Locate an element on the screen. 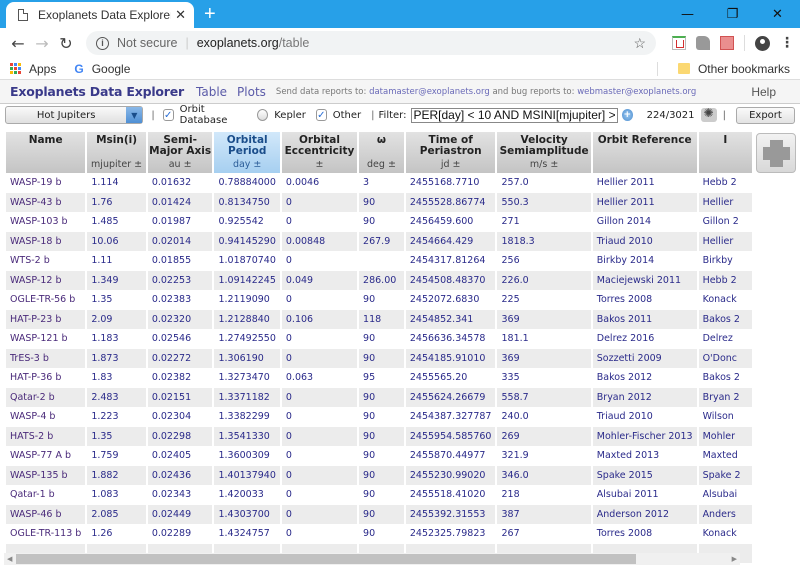  horizontal-scrollbar: ◀ ▶ is located at coordinates (372, 559).